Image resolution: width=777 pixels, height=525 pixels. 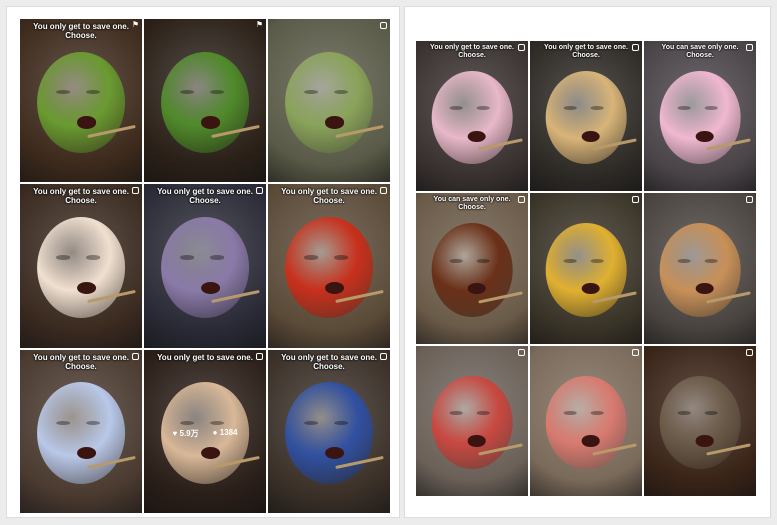 I want to click on left-grid-tile: ⚑, so click(x=205, y=101).